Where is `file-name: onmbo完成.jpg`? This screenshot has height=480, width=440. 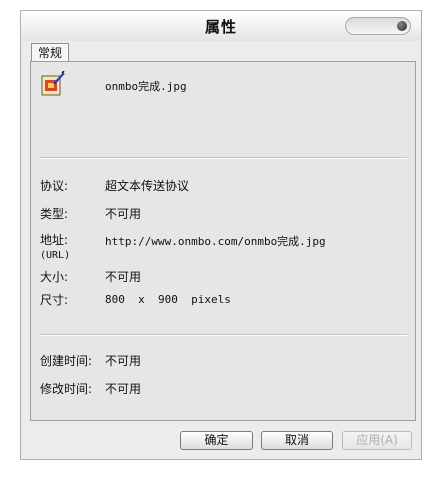 file-name: onmbo完成.jpg is located at coordinates (146, 86).